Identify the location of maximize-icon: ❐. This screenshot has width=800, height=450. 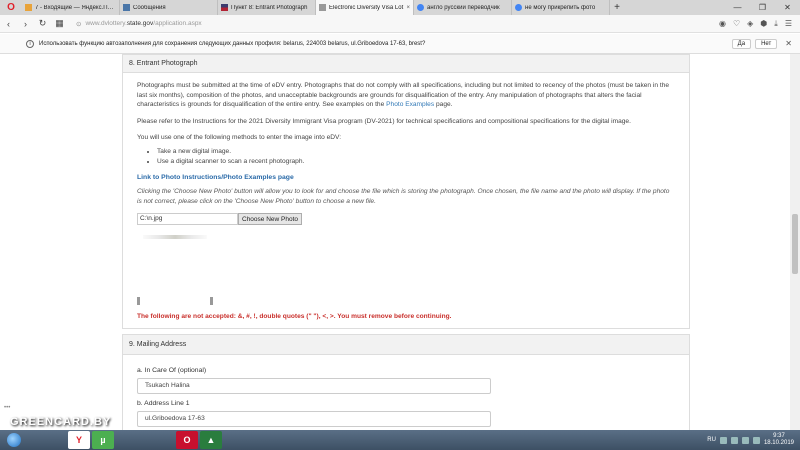
(762, 7).